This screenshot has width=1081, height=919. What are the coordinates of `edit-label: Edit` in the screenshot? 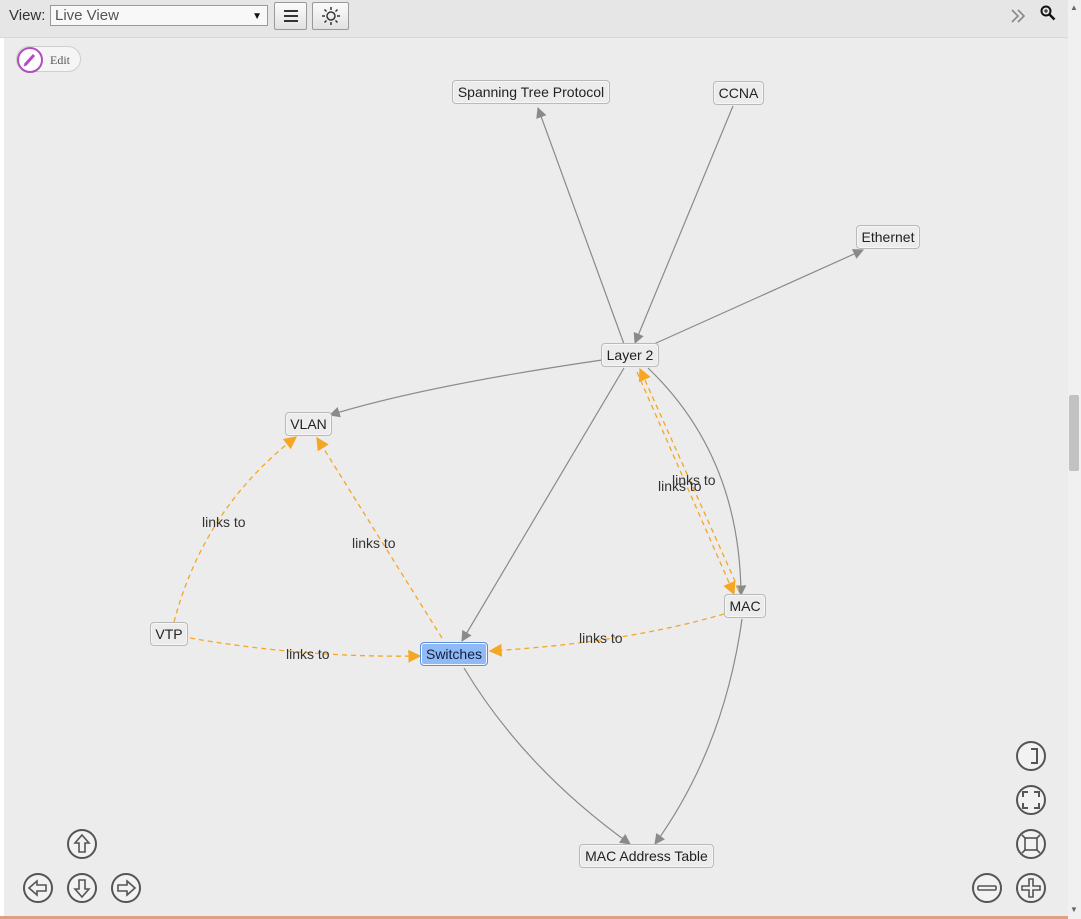 It's located at (60, 60).